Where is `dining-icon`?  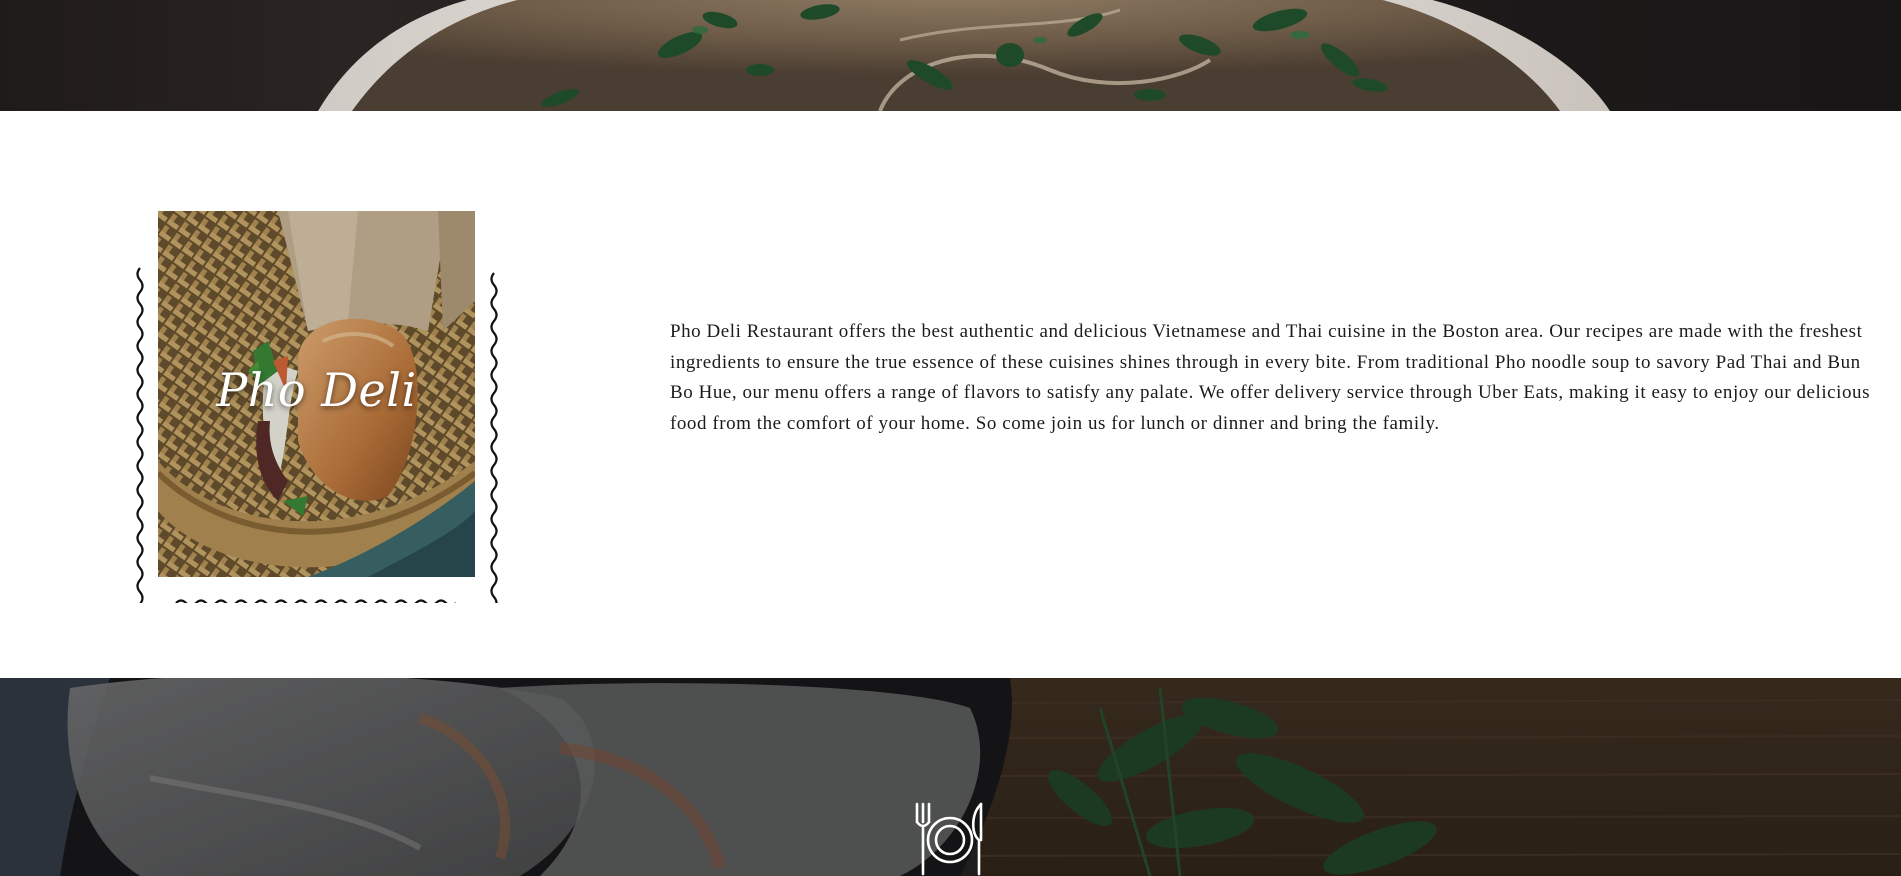 dining-icon is located at coordinates (949, 839).